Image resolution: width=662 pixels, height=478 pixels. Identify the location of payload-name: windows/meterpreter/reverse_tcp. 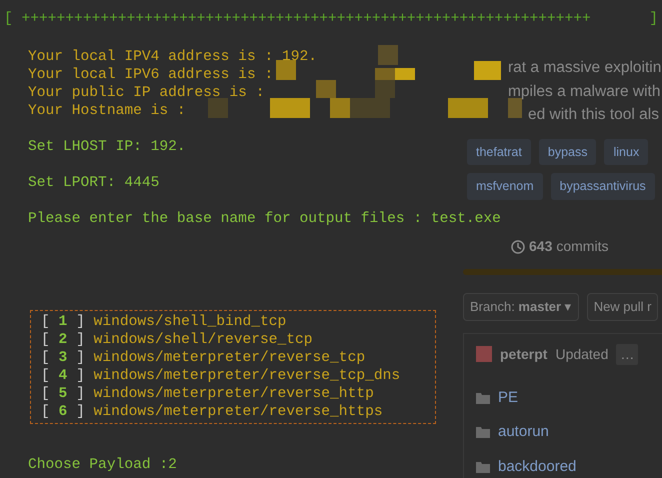
(230, 358).